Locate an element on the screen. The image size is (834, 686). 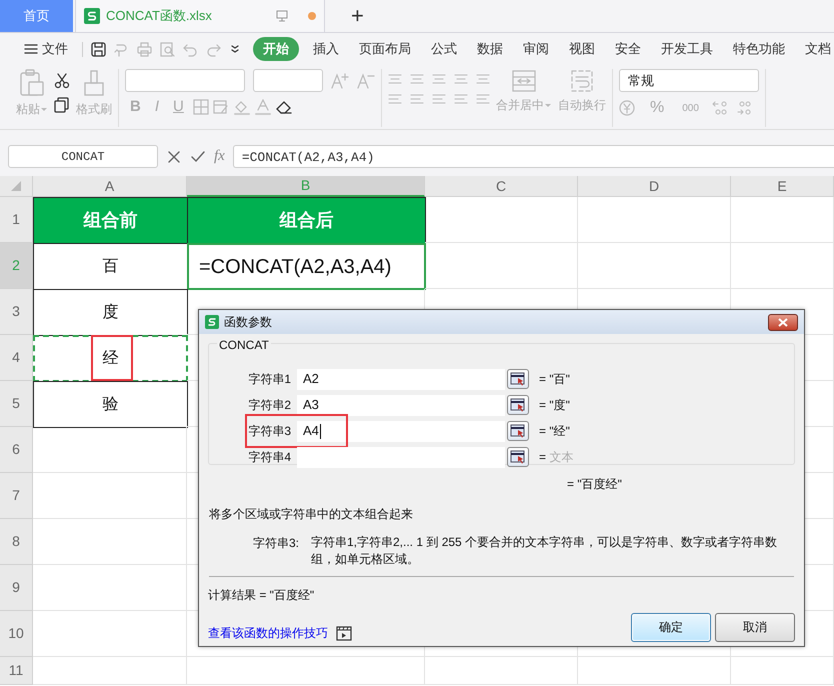
parameter-label: 字符串3: is located at coordinates (276, 543).